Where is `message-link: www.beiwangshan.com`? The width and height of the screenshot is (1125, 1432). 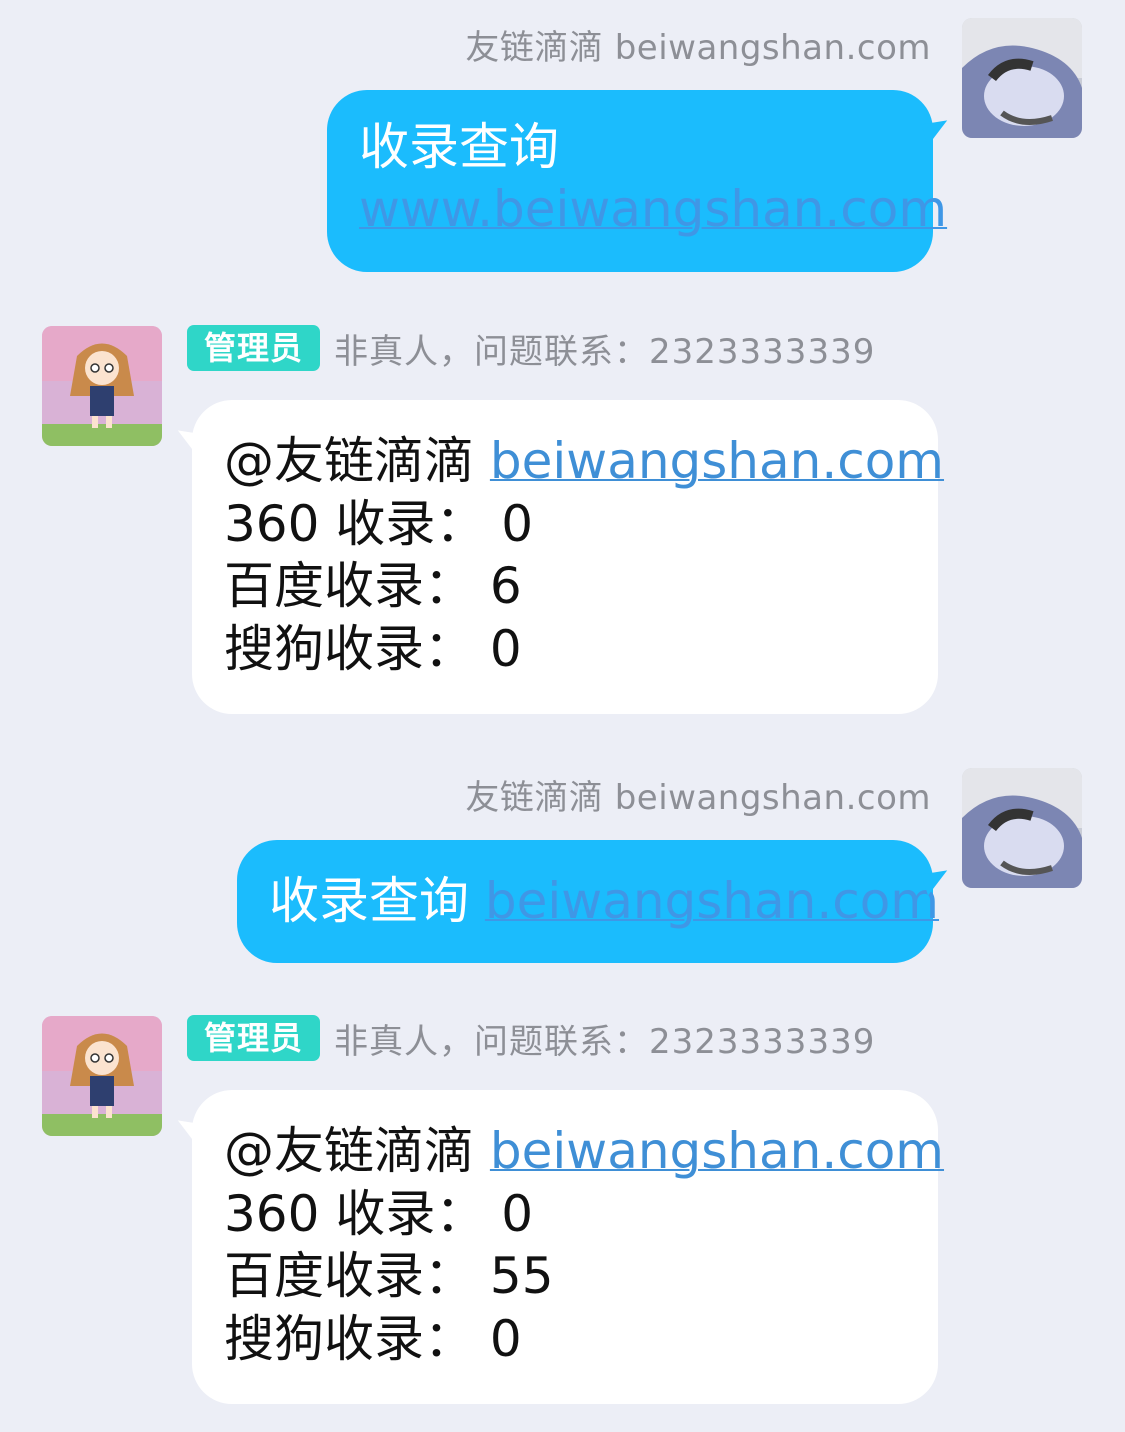 message-link: www.beiwangshan.com is located at coordinates (653, 209).